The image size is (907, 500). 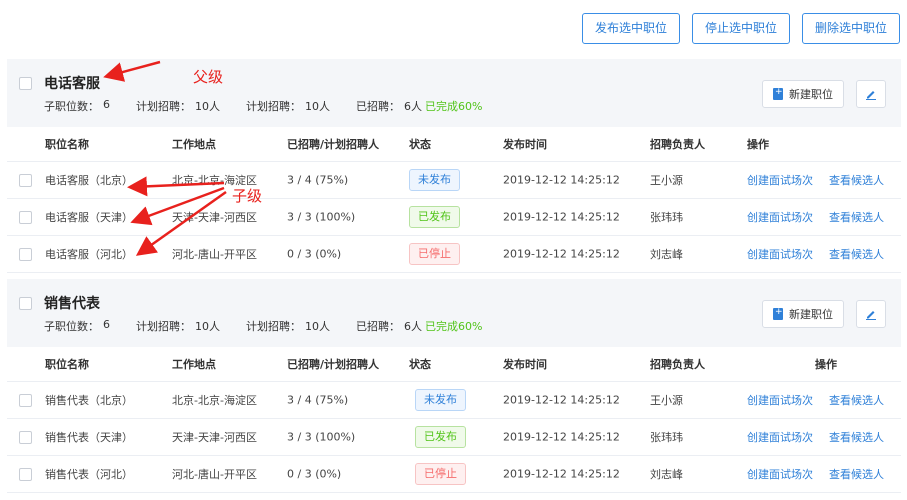 I want to click on position-name: 销售代表（天津）, so click(x=89, y=437).